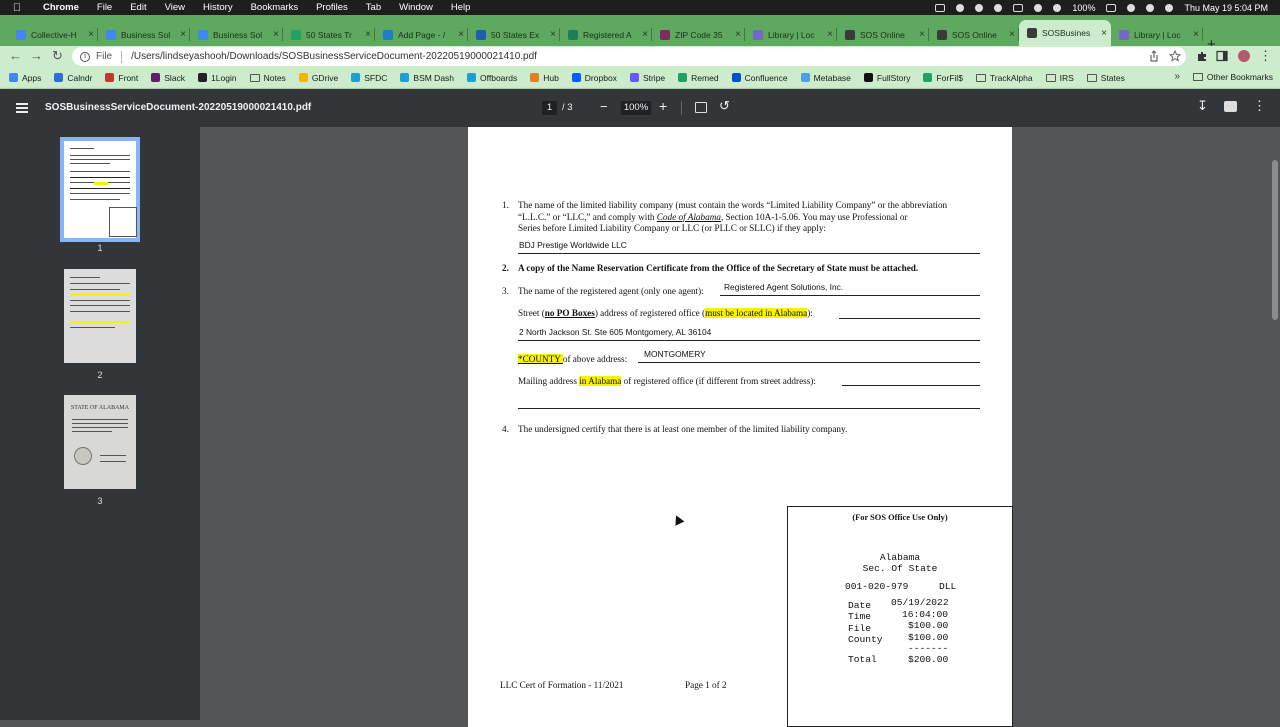 The image size is (1280, 727). Describe the element at coordinates (544, 78) in the screenshot. I see `bookmark-item: Hub` at that location.